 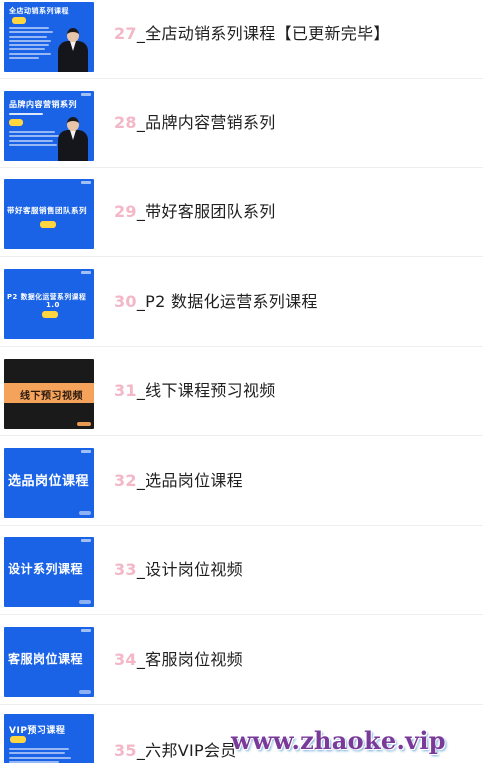 What do you see at coordinates (125, 480) in the screenshot?
I see `course-number: 32` at bounding box center [125, 480].